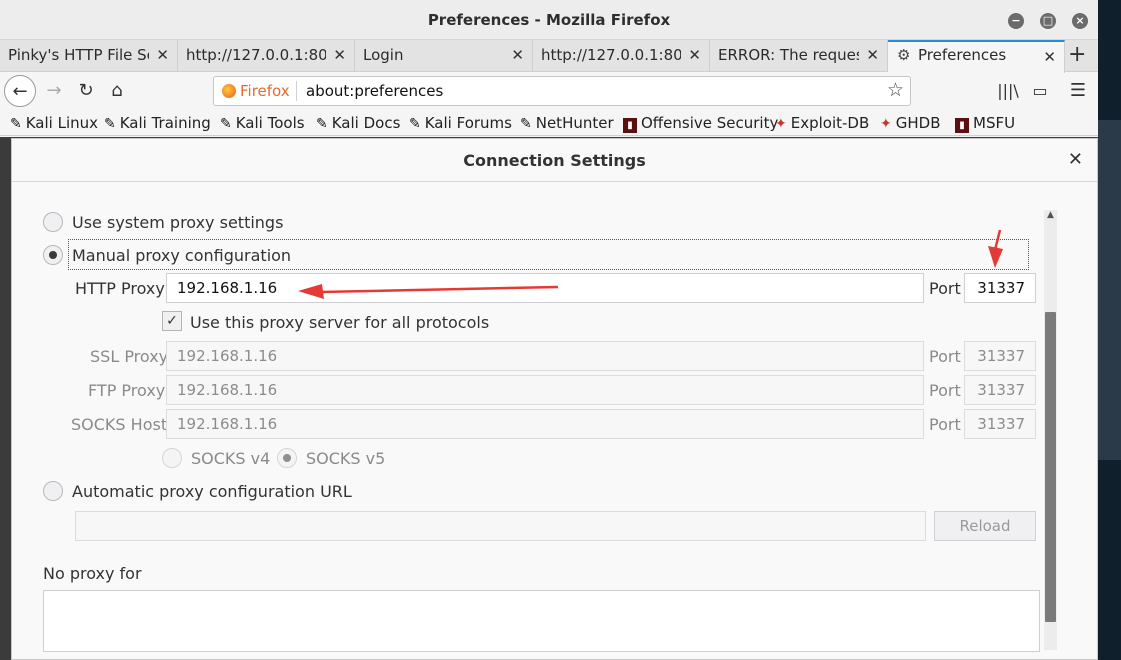  What do you see at coordinates (358, 123) in the screenshot?
I see `bookmark-kali-docs: ✎ Kali Docs` at bounding box center [358, 123].